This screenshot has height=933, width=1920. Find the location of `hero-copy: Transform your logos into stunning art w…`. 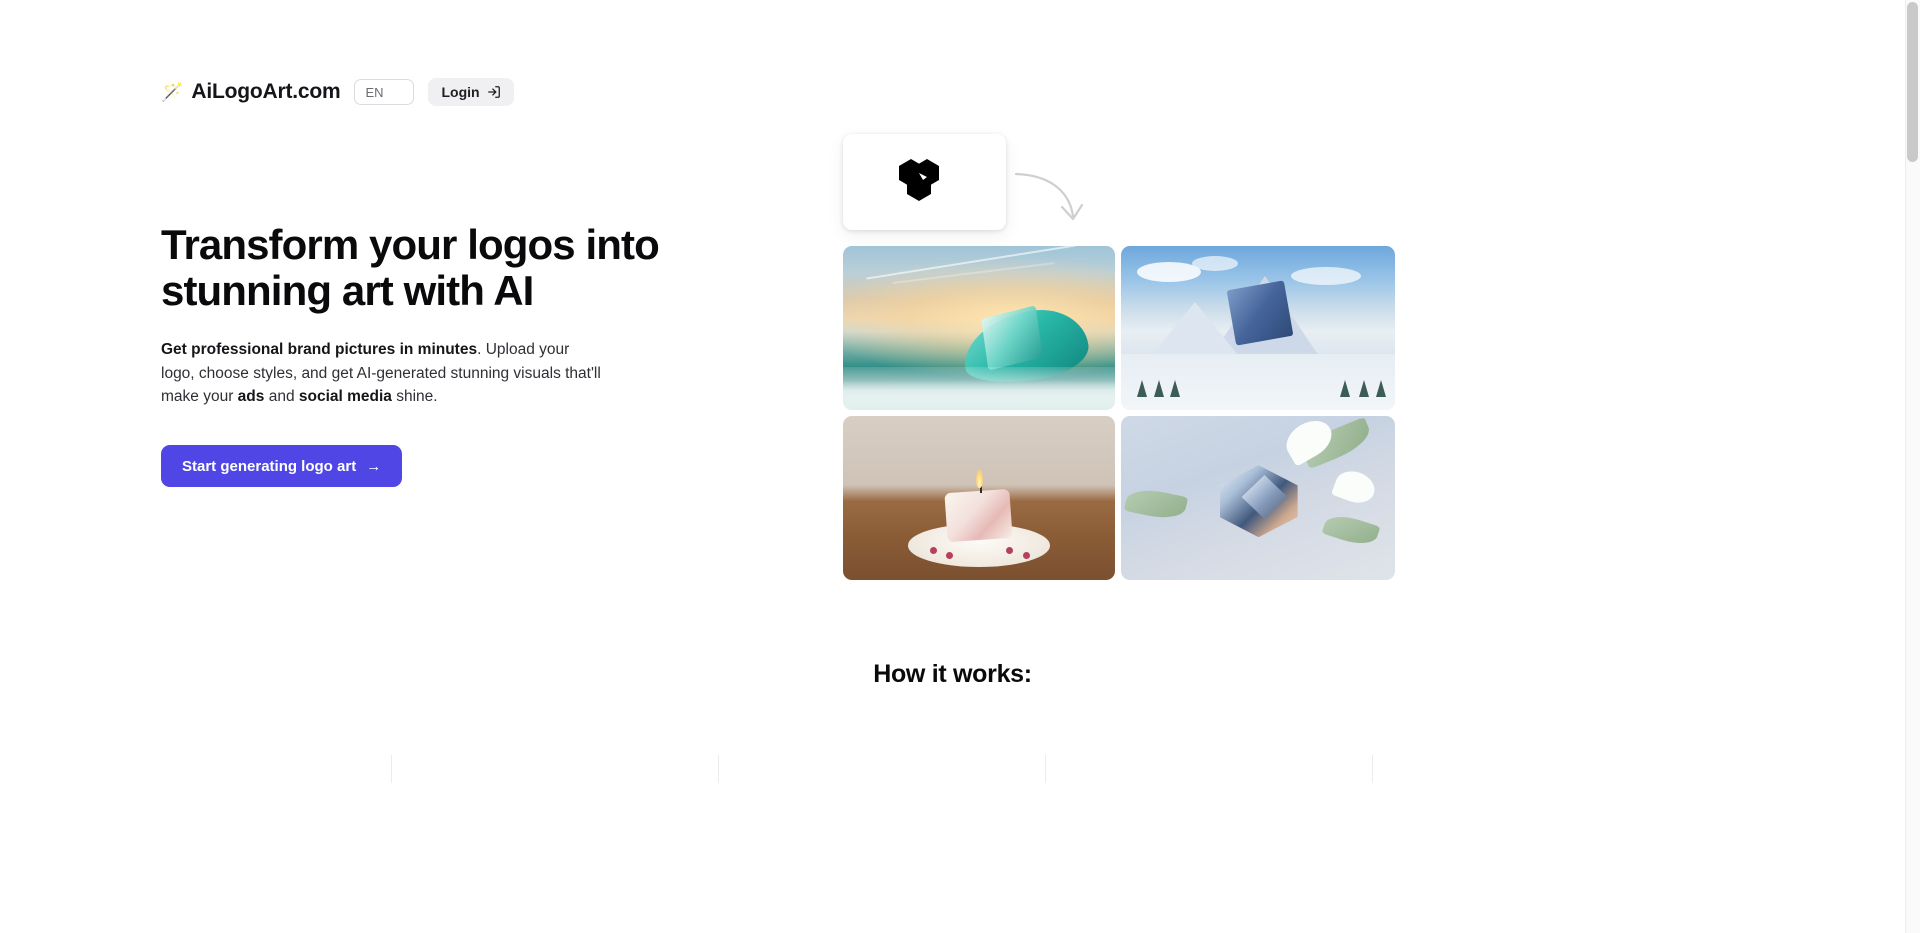

hero-copy: Transform your logos into stunning art w… is located at coordinates (431, 354).